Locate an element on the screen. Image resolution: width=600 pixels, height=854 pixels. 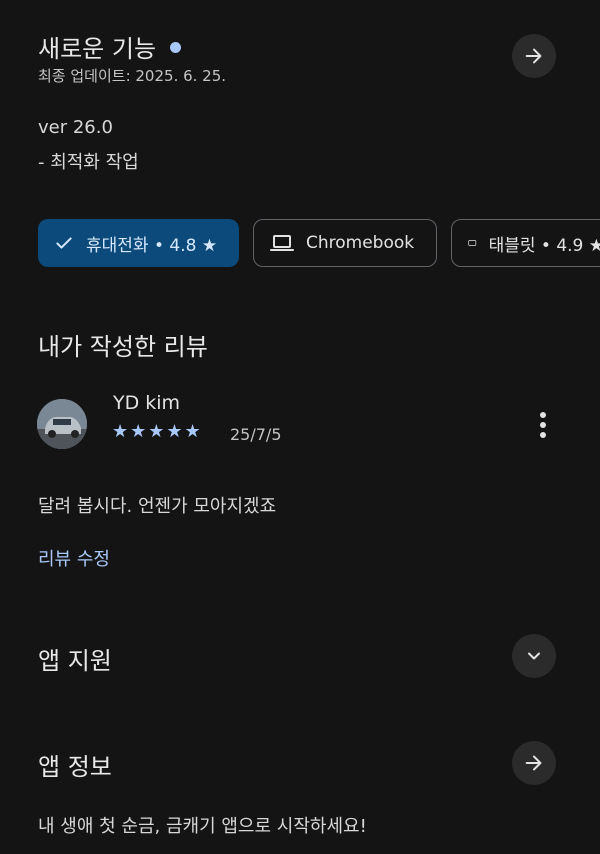
avatar is located at coordinates (62, 424).